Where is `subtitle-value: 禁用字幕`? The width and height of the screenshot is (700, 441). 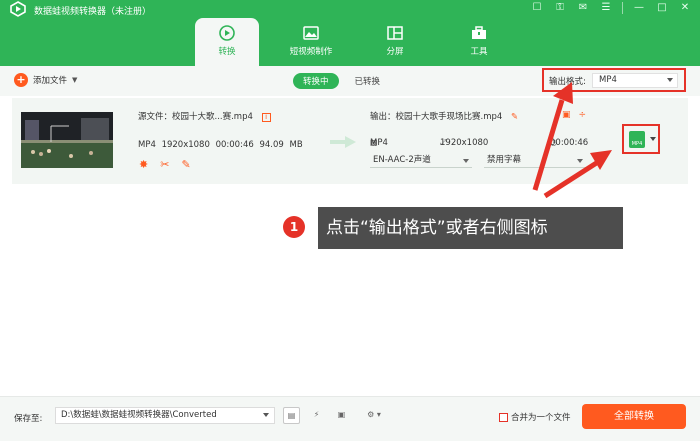 subtitle-value: 禁用字幕 is located at coordinates (504, 160).